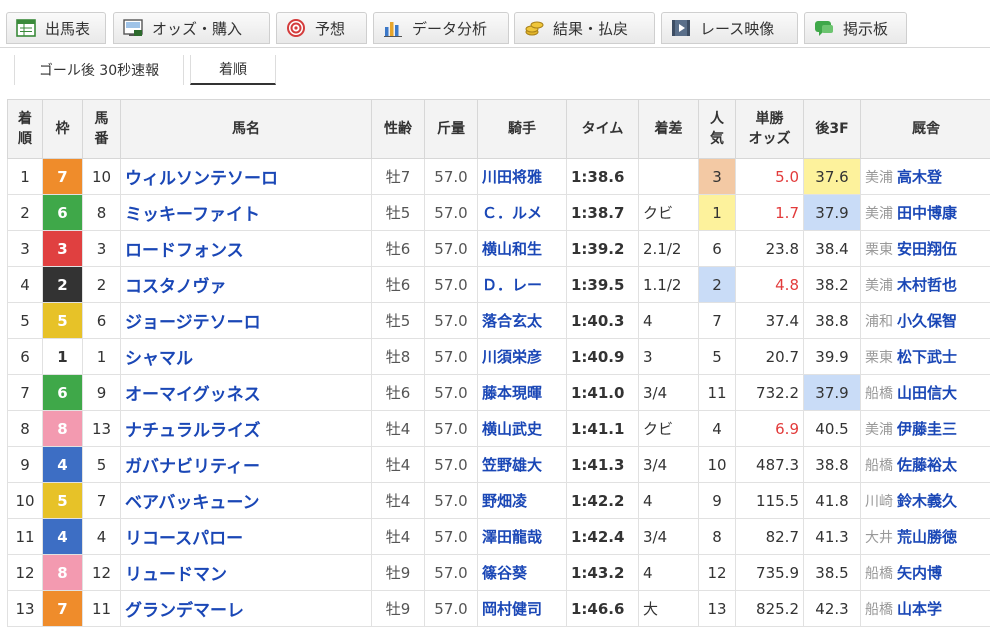 The image size is (990, 627). I want to click on jockey-link: Ｄ．レー, so click(522, 284).